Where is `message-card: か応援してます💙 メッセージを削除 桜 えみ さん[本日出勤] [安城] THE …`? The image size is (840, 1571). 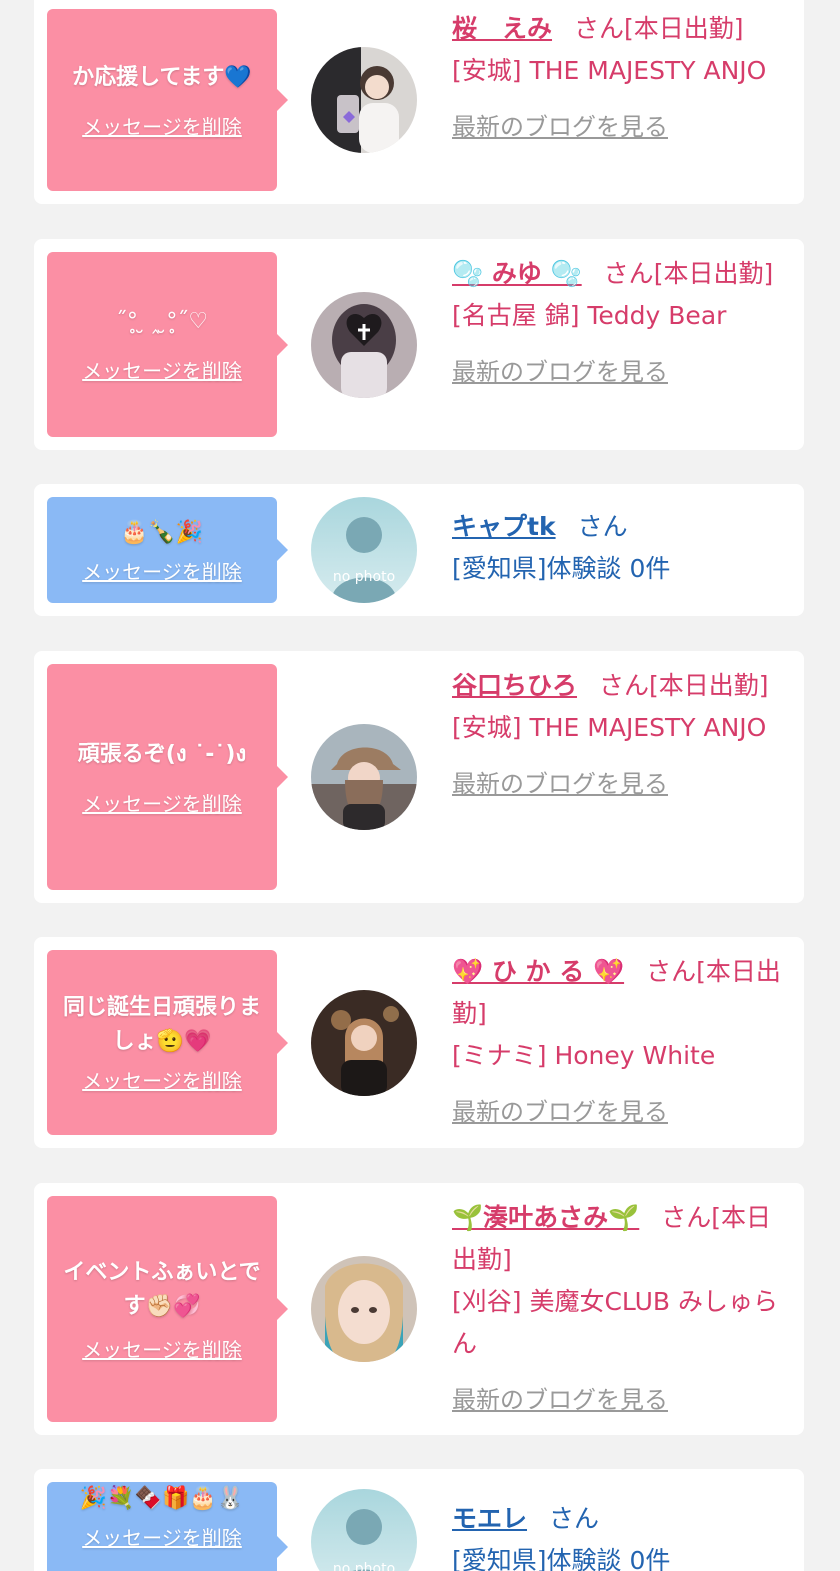
message-card: か応援してます💙 メッセージを削除 桜 えみ さん[本日出勤] [安城] THE … is located at coordinates (419, 102).